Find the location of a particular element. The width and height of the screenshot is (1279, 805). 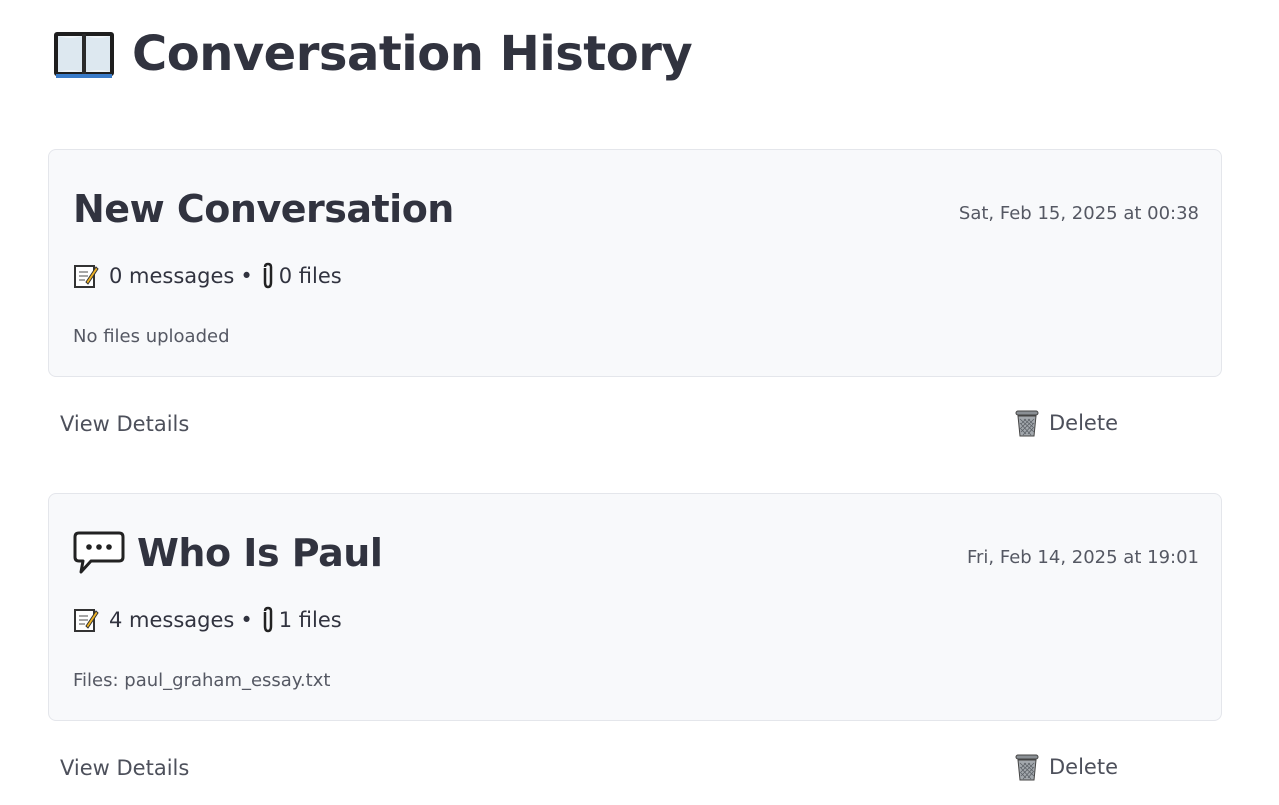

file-count: 0 files is located at coordinates (310, 276).